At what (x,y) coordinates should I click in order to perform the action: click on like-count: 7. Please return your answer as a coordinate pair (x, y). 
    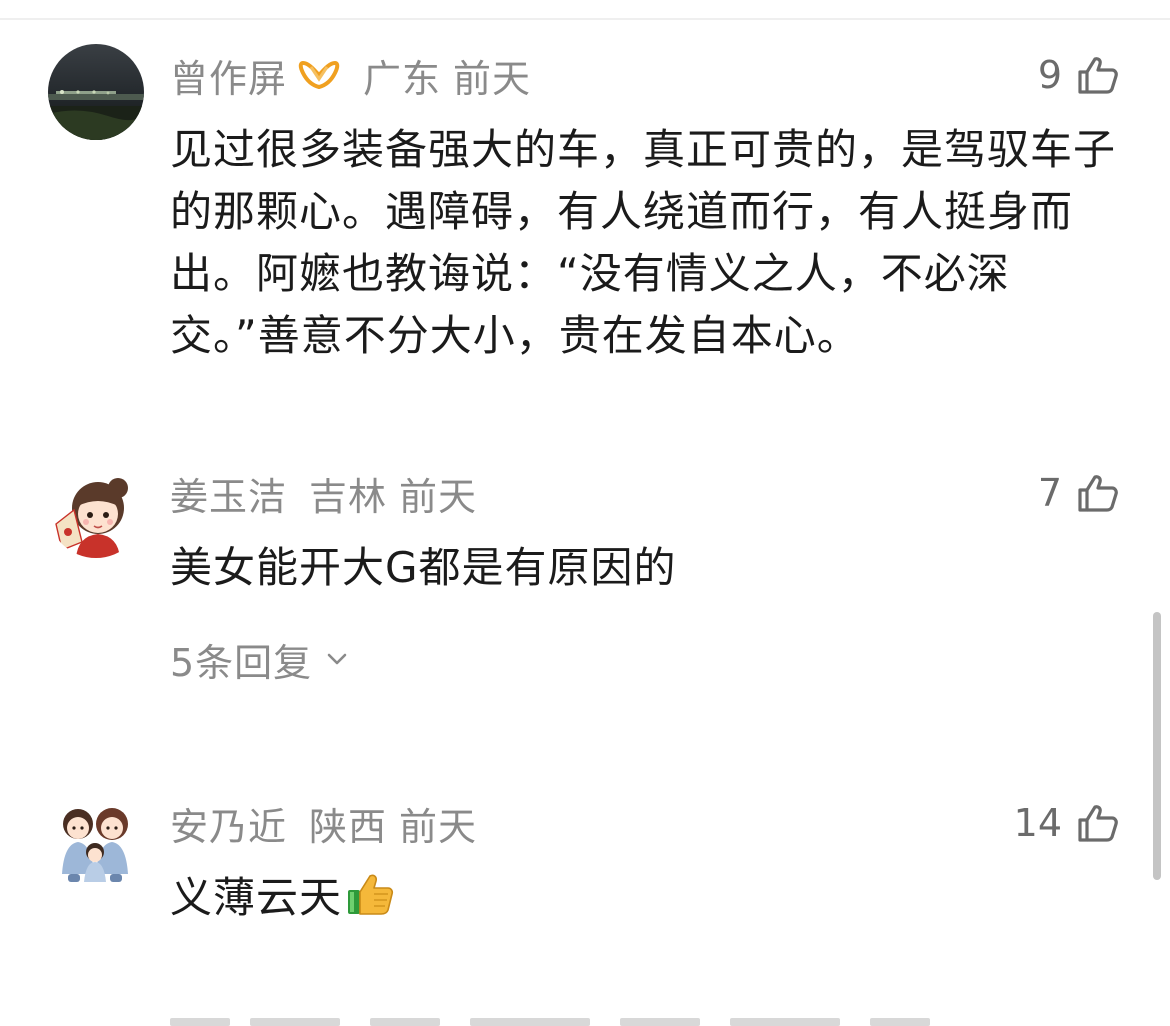
    Looking at the image, I should click on (1049, 493).